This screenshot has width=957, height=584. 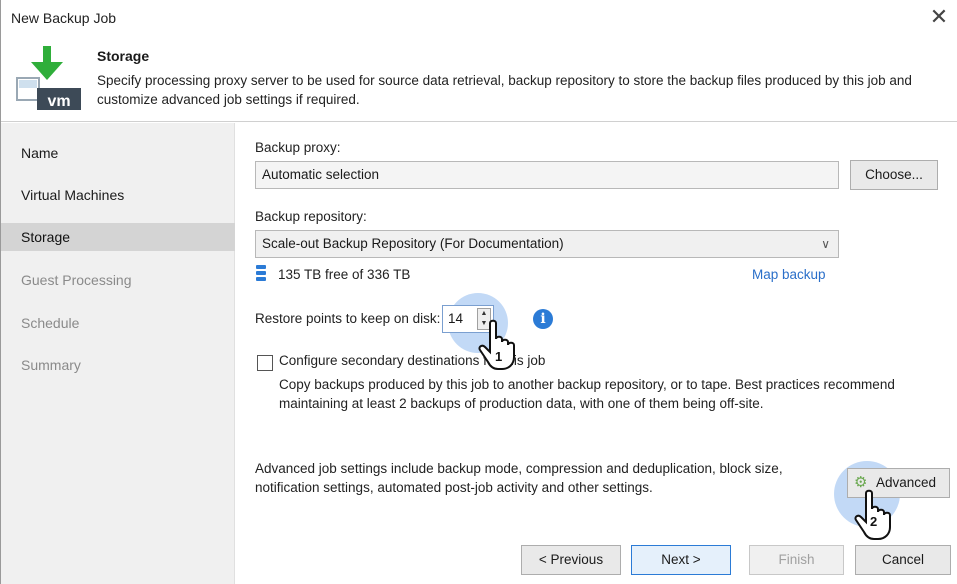 What do you see at coordinates (265, 363) in the screenshot?
I see `secondary-destination-checkbox` at bounding box center [265, 363].